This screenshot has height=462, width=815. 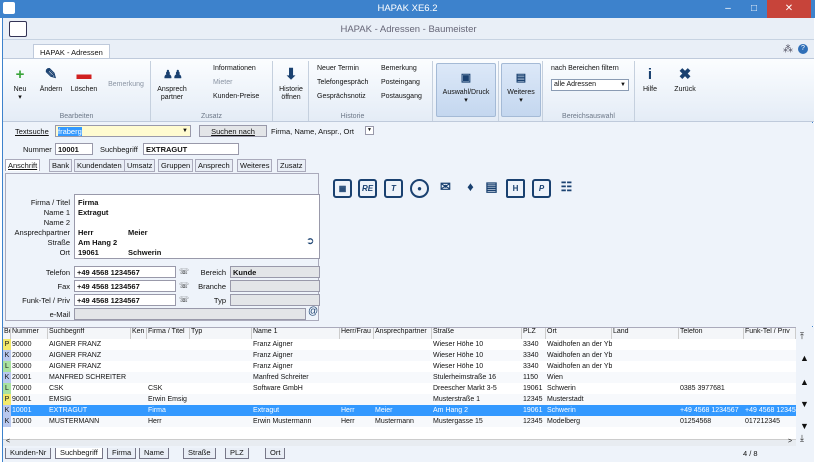 I want to click on building-icon: ▦, so click(x=342, y=188).